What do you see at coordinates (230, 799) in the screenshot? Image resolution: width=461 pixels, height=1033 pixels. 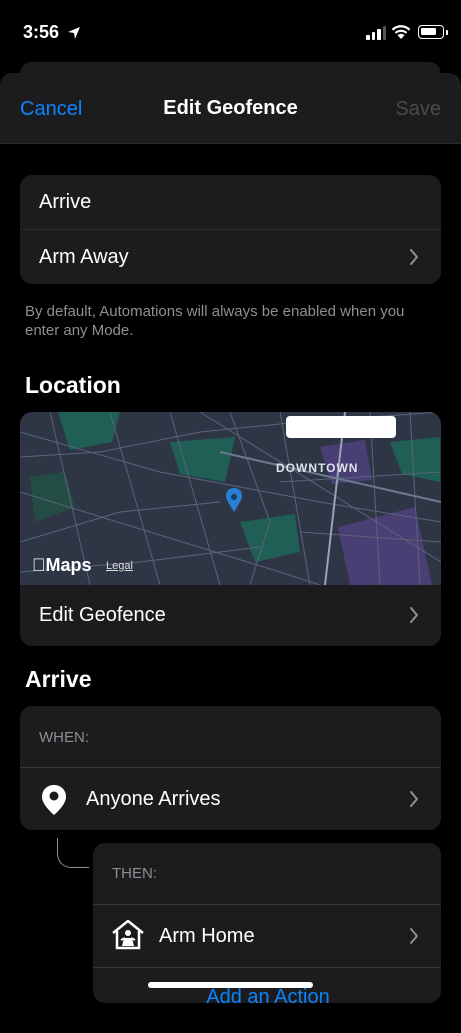 I see `when-item-row: Anyone Arrives` at bounding box center [230, 799].